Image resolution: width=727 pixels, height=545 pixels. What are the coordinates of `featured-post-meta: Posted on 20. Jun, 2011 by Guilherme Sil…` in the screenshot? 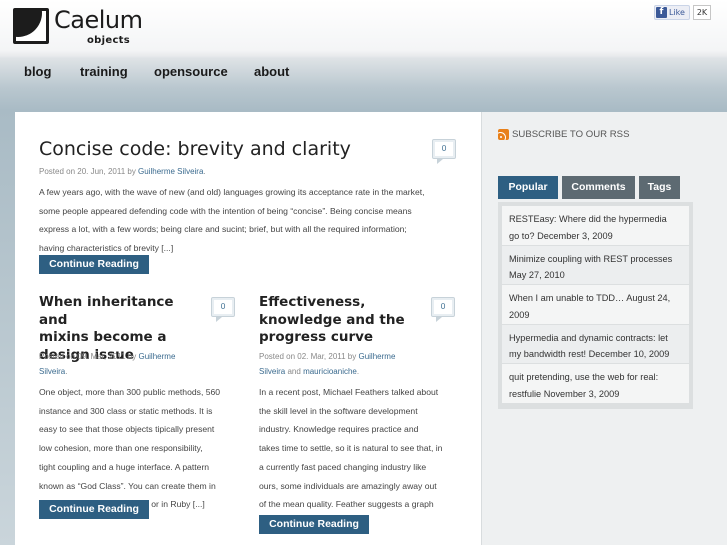 It's located at (122, 171).